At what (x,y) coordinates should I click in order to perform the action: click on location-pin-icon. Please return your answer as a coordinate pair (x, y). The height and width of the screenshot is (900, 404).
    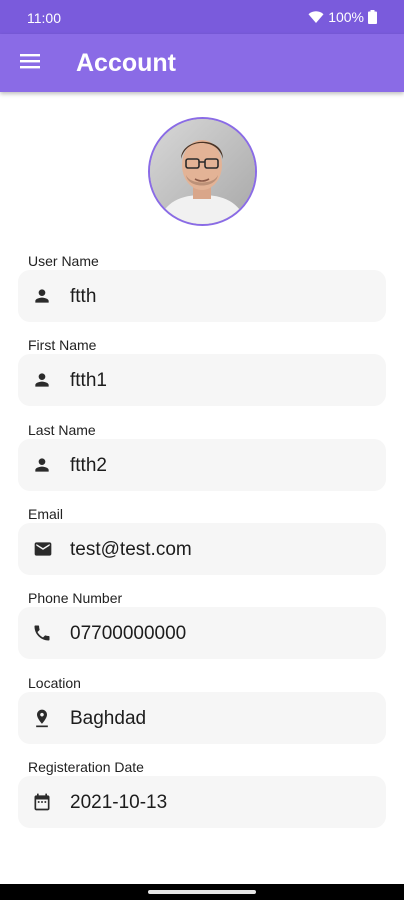
    Looking at the image, I should click on (42, 718).